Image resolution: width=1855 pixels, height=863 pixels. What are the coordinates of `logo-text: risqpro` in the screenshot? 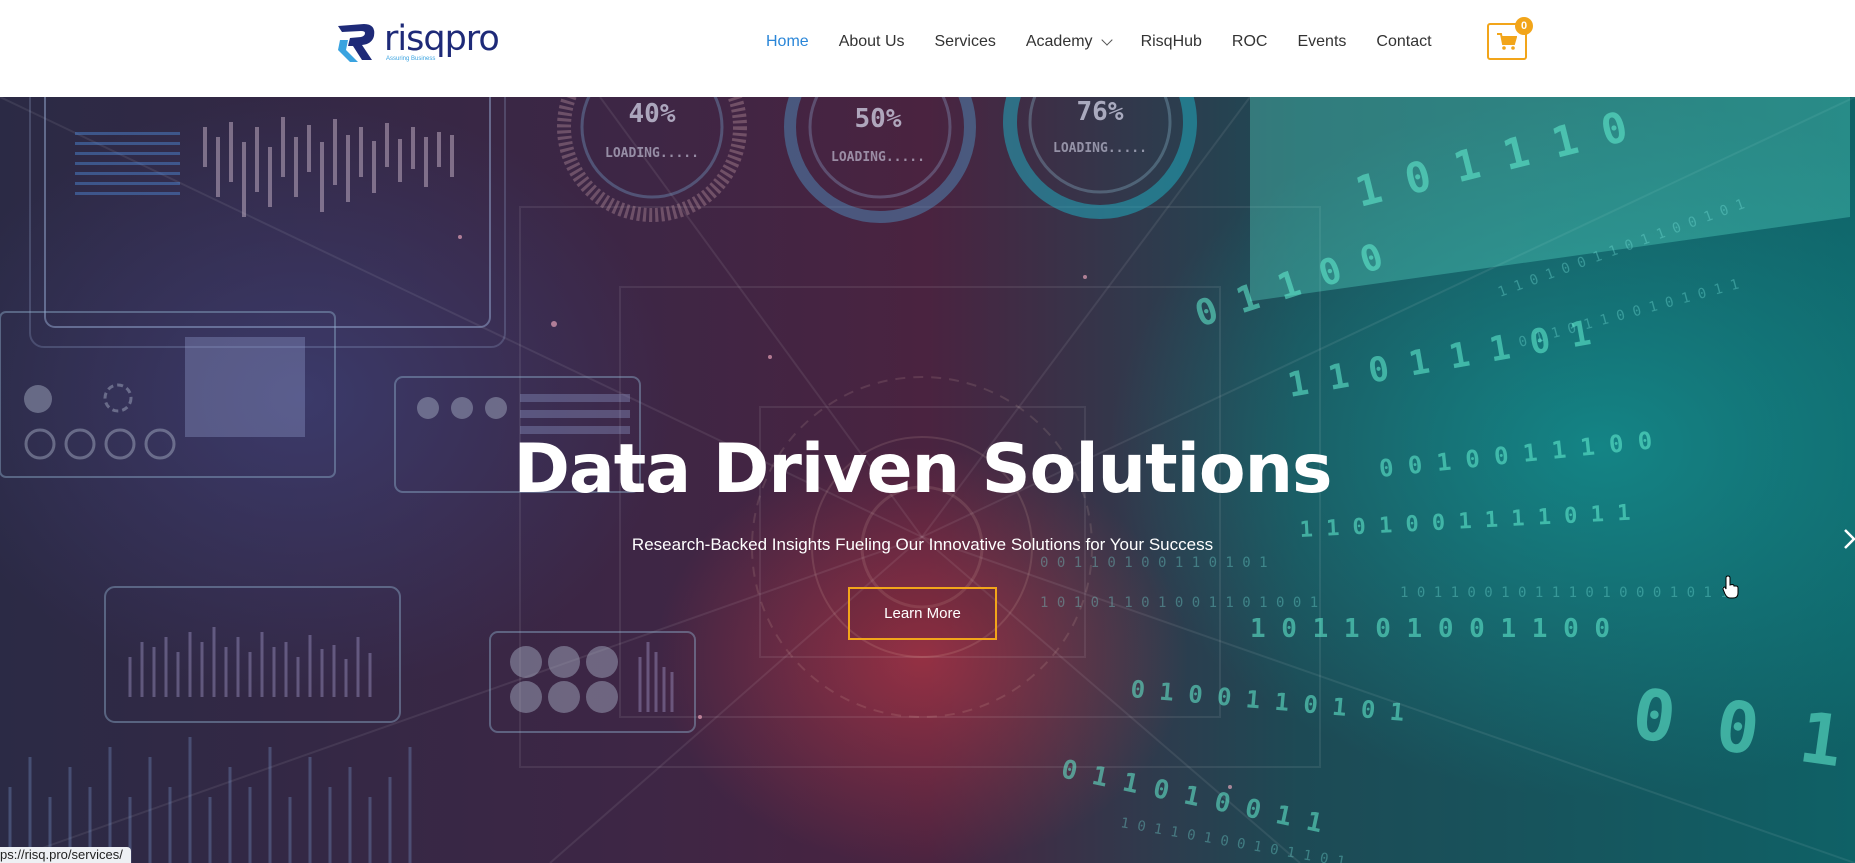 It's located at (442, 39).